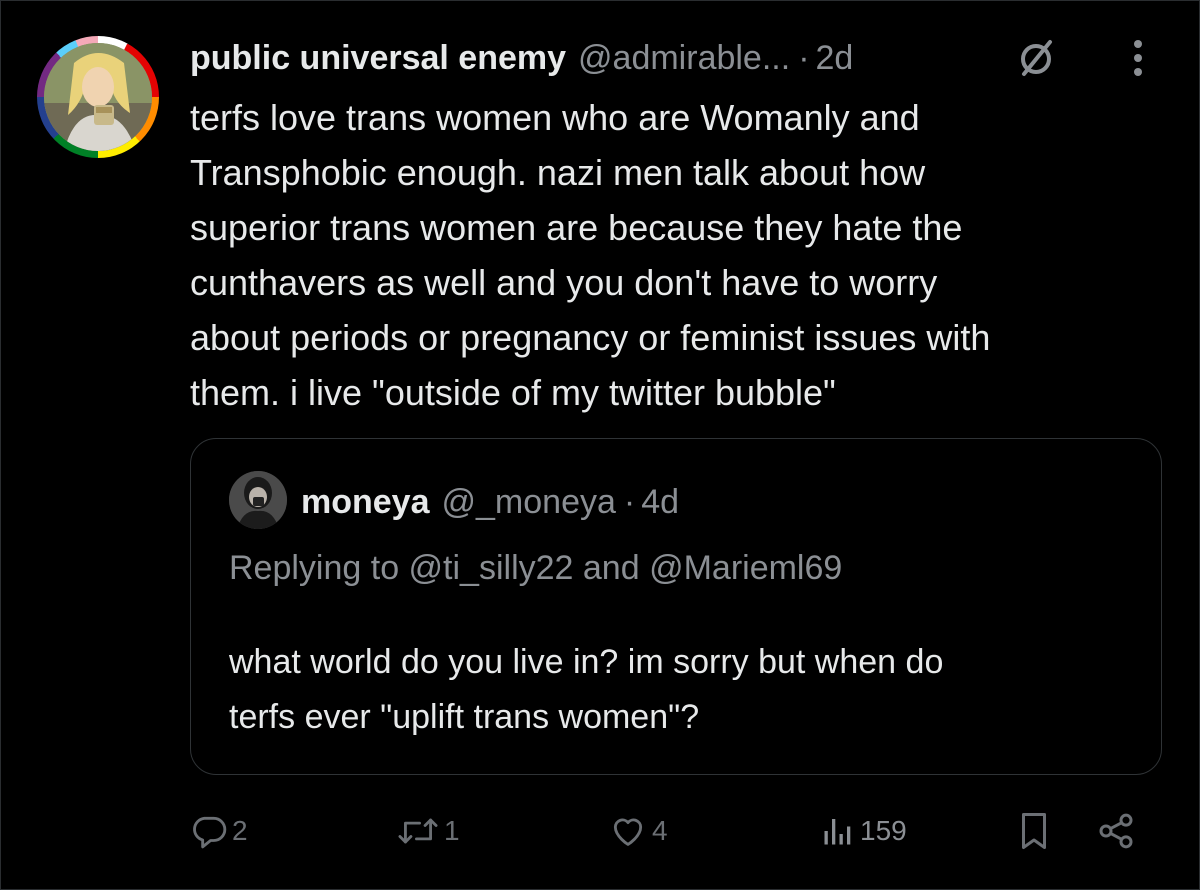 The width and height of the screenshot is (1200, 890). Describe the element at coordinates (209, 831) in the screenshot. I see `reply-icon` at that location.